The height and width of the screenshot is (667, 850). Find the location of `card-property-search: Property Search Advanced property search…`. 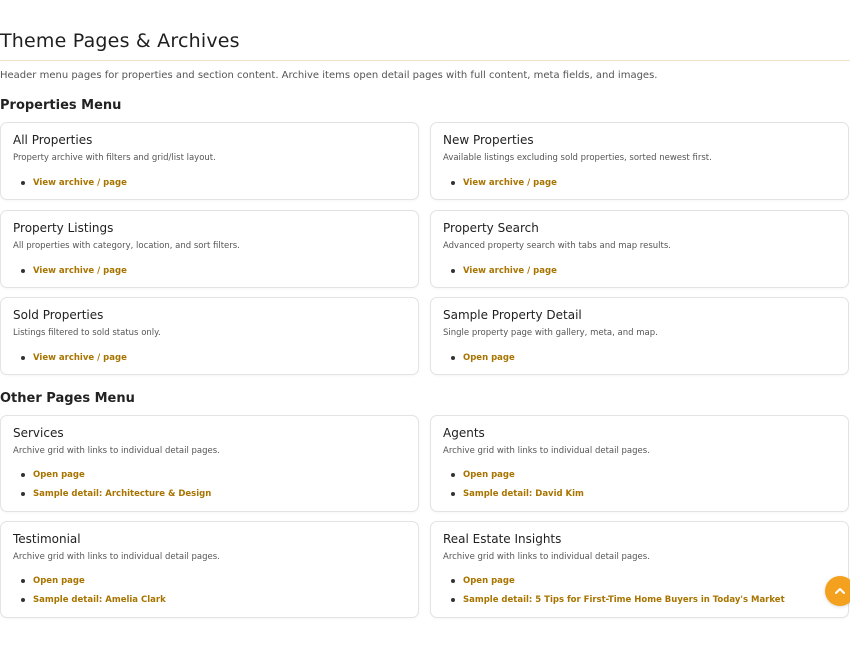

card-property-search: Property Search Advanced property search… is located at coordinates (639, 249).